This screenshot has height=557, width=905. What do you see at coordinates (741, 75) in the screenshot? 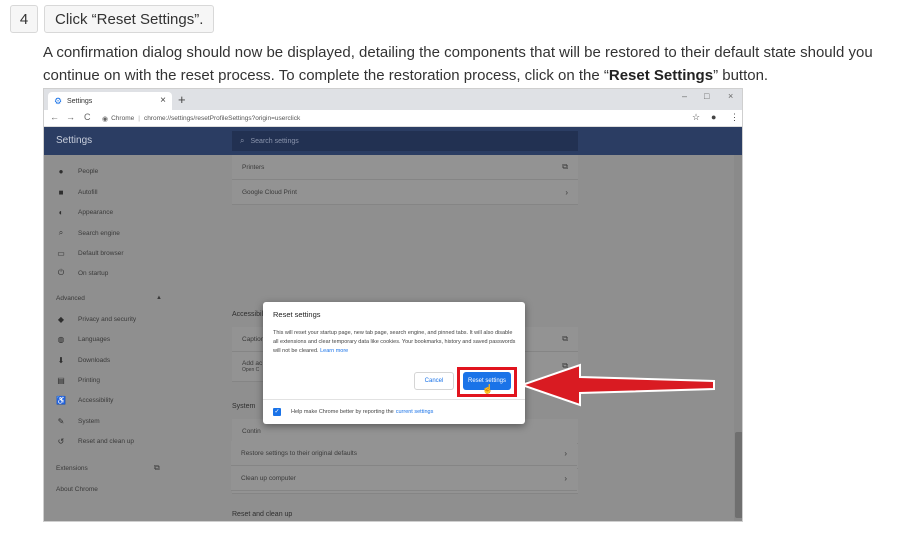
I see `instruction-part2: ” button.` at bounding box center [741, 75].